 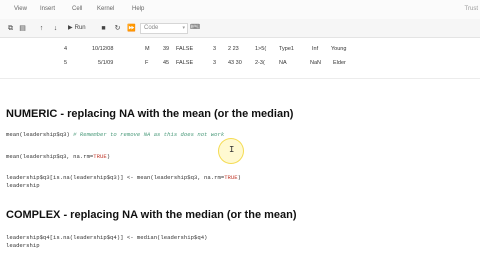 I want to click on paste-icon: ▤, so click(x=22, y=28).